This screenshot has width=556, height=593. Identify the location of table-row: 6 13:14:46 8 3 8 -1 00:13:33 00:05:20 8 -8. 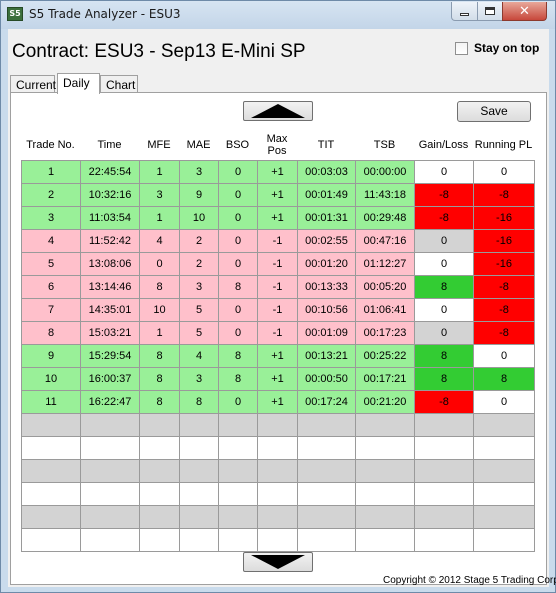
(278, 287).